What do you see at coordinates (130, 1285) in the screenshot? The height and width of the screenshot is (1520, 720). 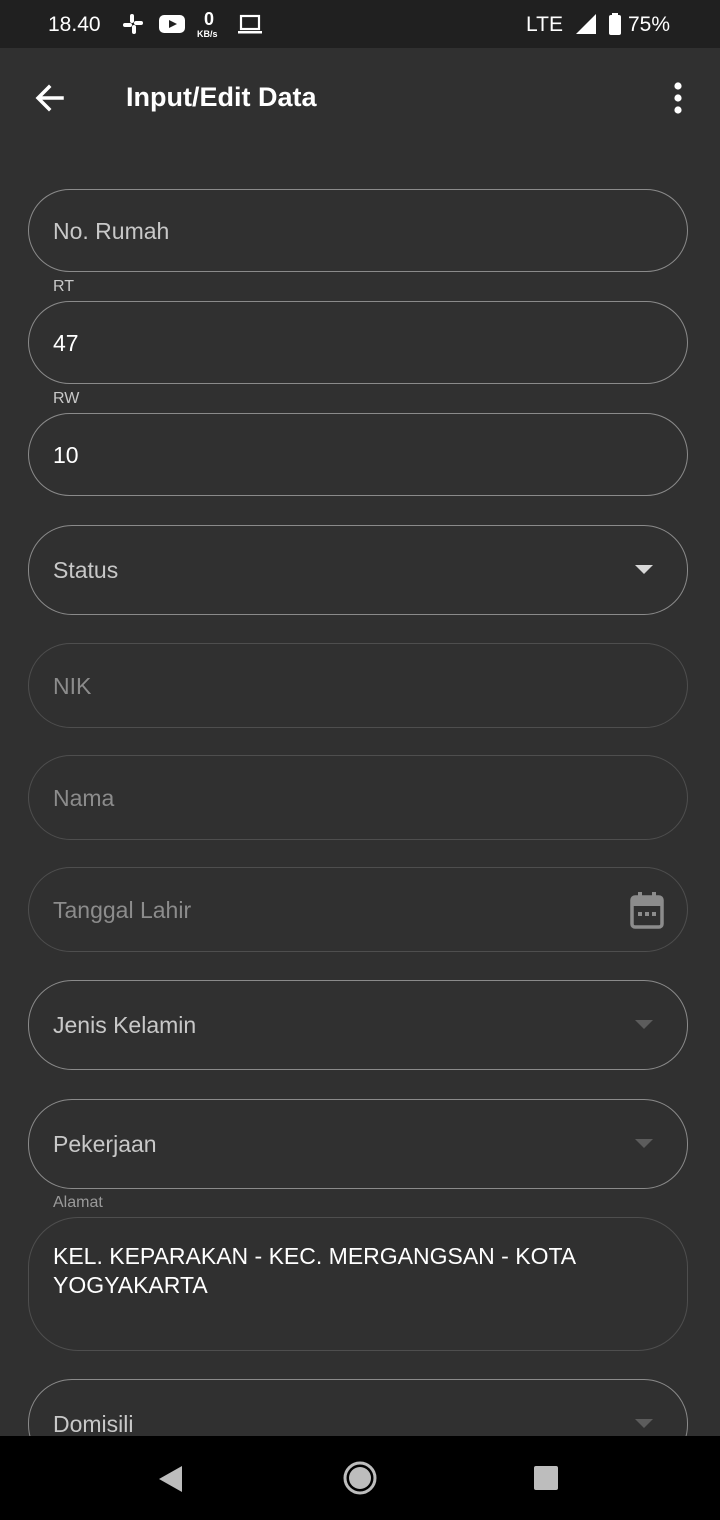 I see `alamat-value-line2: YOGYAKARTA` at bounding box center [130, 1285].